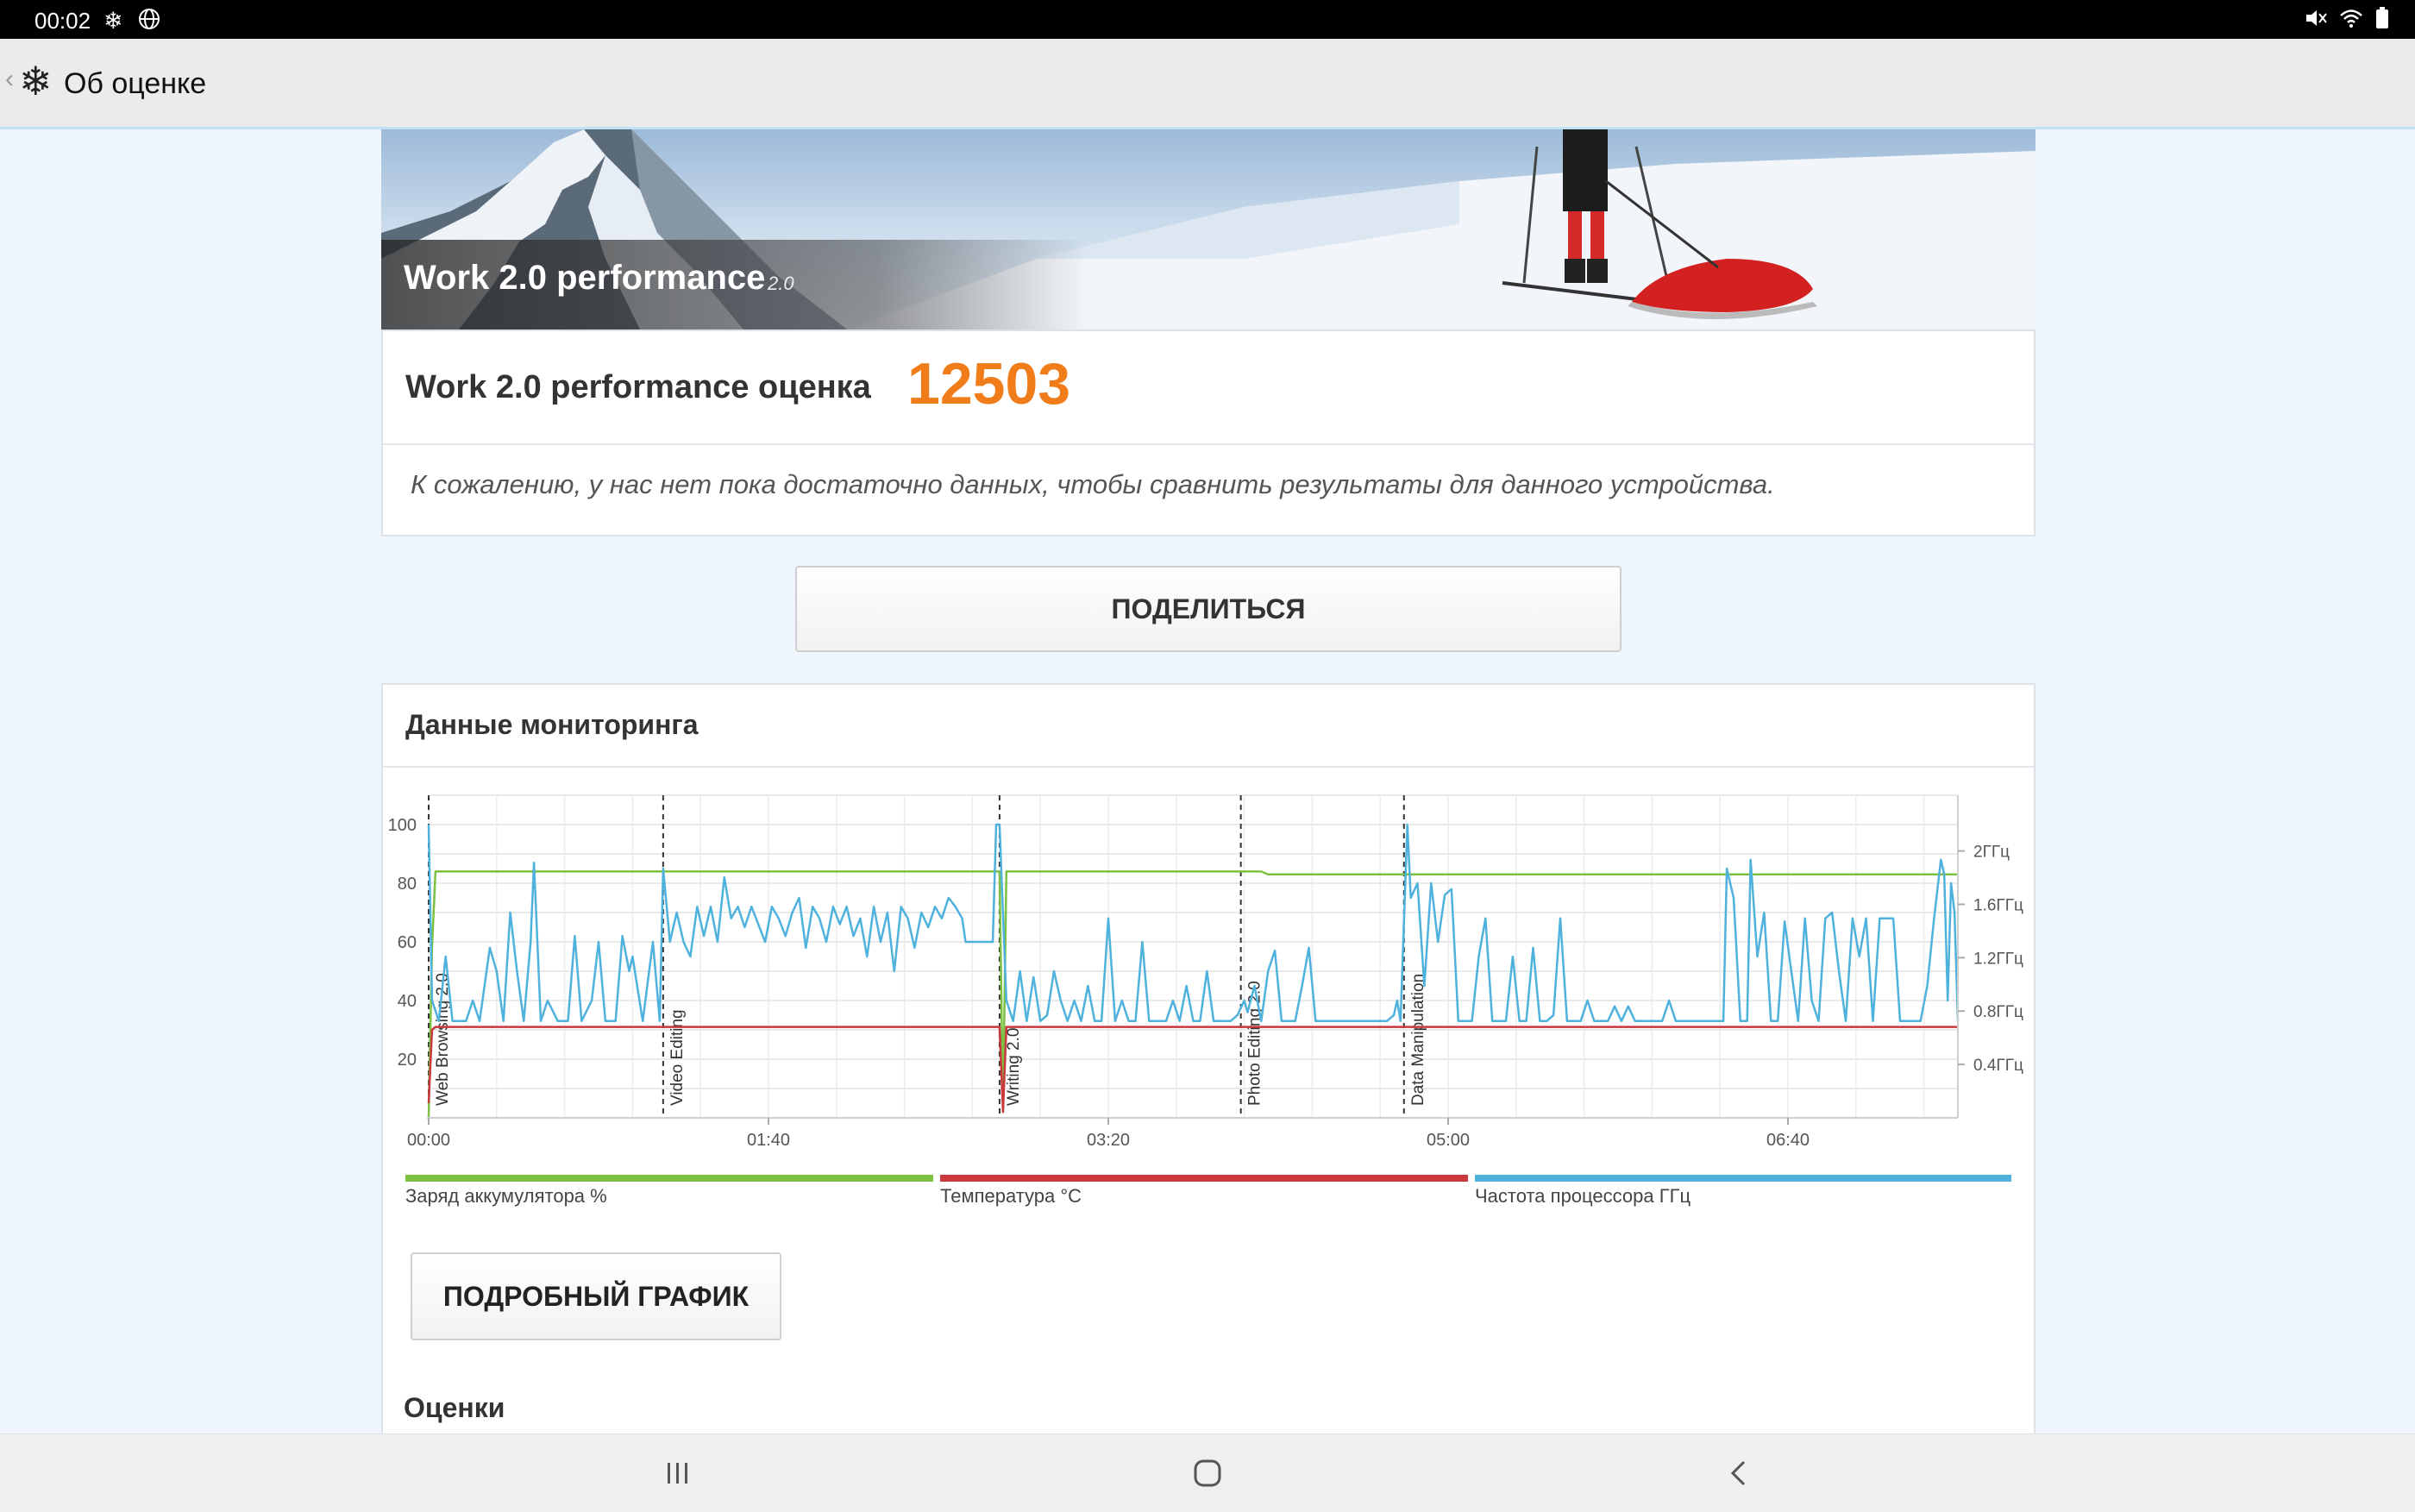 The image size is (2415, 1512). I want to click on chart-right-tick-label: 1.6ГГц, so click(1998, 905).